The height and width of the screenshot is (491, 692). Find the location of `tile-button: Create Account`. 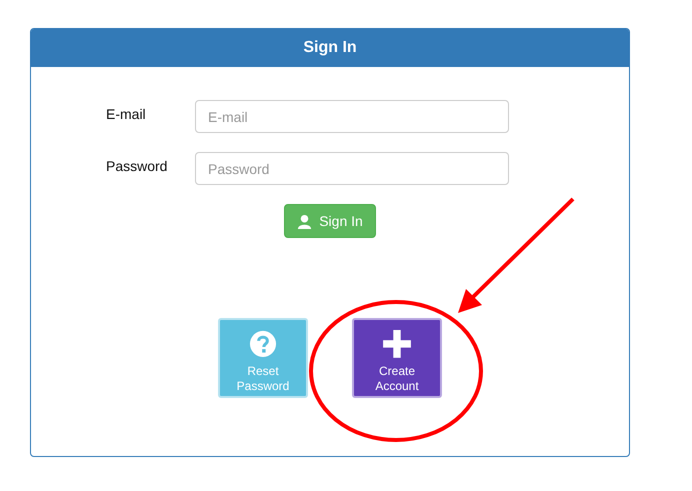

tile-button: Create Account is located at coordinates (397, 358).